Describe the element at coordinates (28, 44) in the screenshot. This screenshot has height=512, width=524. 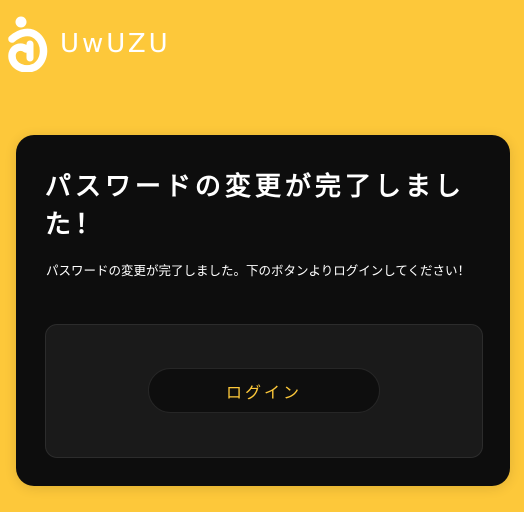
I see `uwuzu-logo-icon` at that location.